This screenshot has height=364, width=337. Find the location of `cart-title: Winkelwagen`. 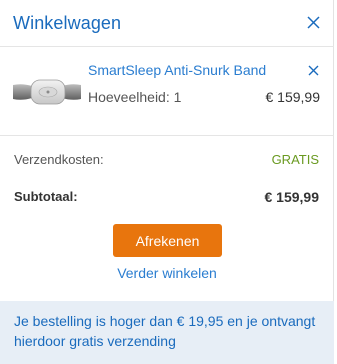

cart-title: Winkelwagen is located at coordinates (67, 23).